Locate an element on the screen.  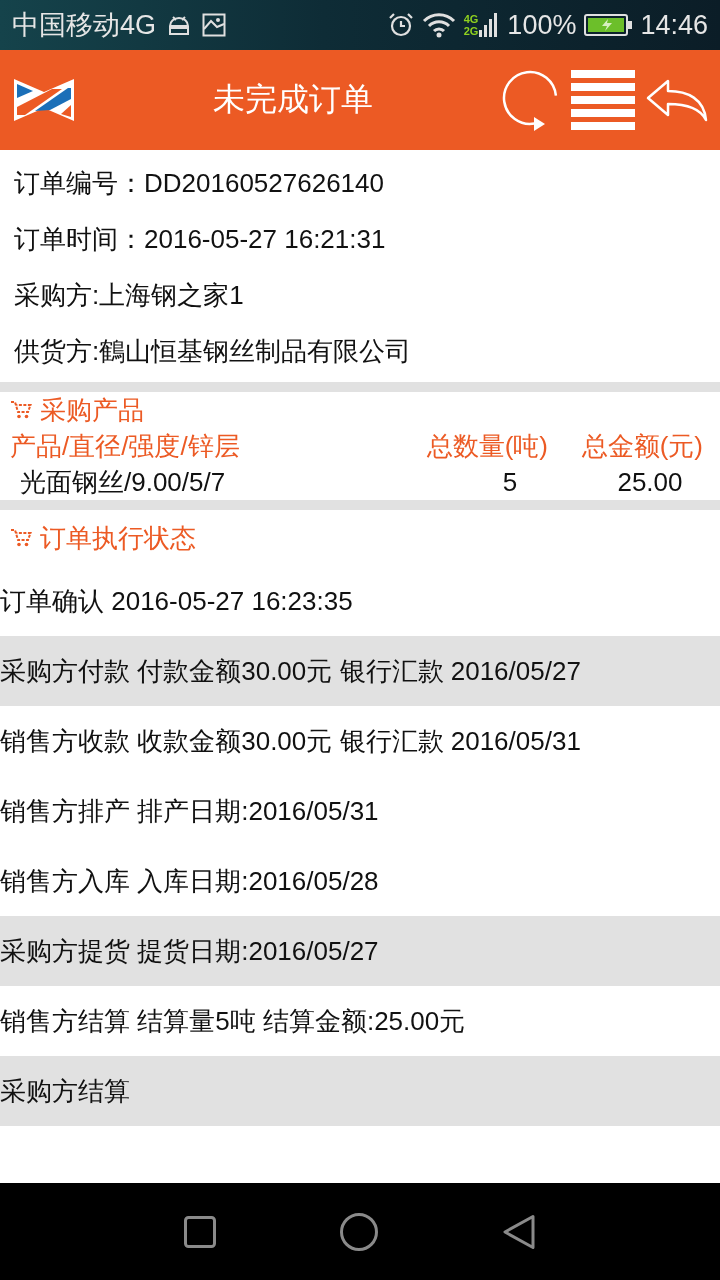
battery-icon is located at coordinates (608, 25).